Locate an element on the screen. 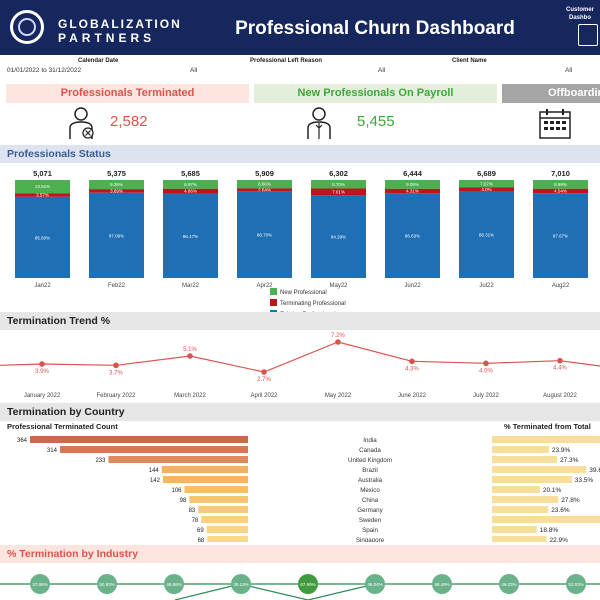 The width and height of the screenshot is (600, 600). industry-point-label: 67.69% is located at coordinates (307, 584).